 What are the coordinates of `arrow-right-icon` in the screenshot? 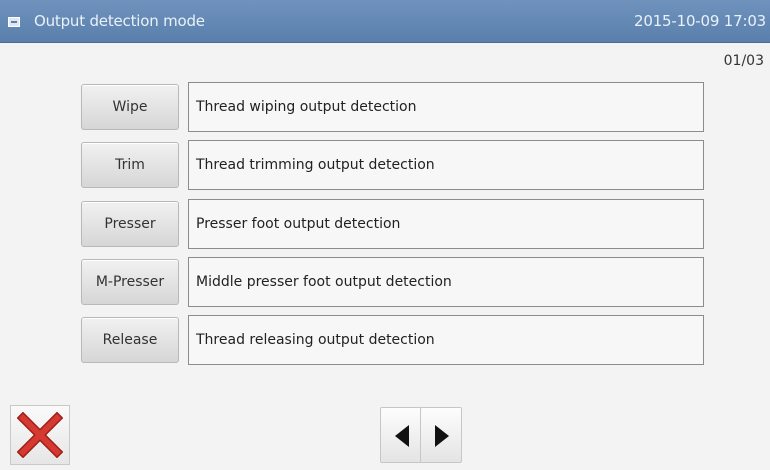 It's located at (442, 436).